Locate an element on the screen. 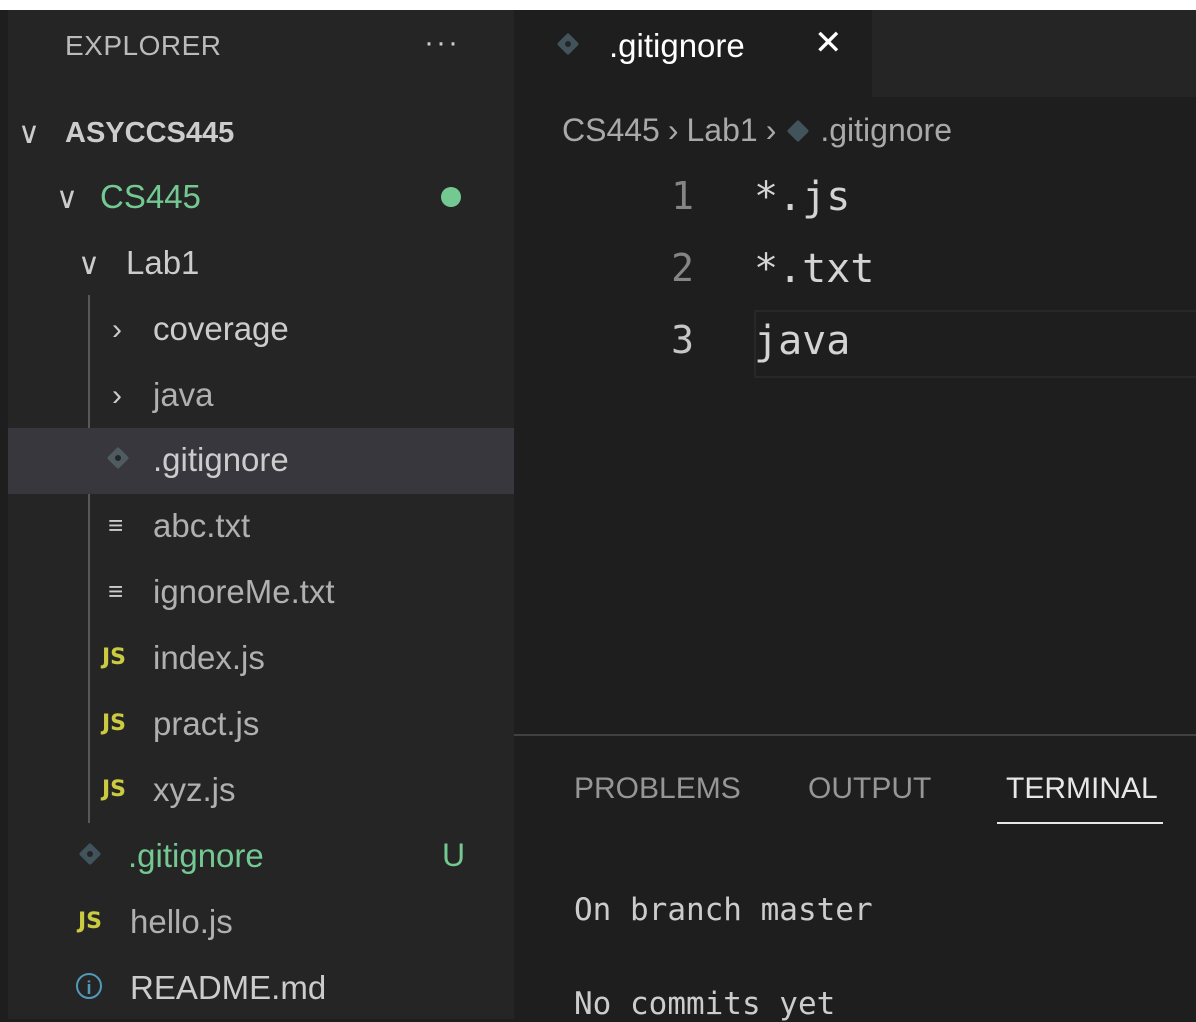 This screenshot has height=1022, width=1196. explorer-title: EXPLORER is located at coordinates (143, 45).